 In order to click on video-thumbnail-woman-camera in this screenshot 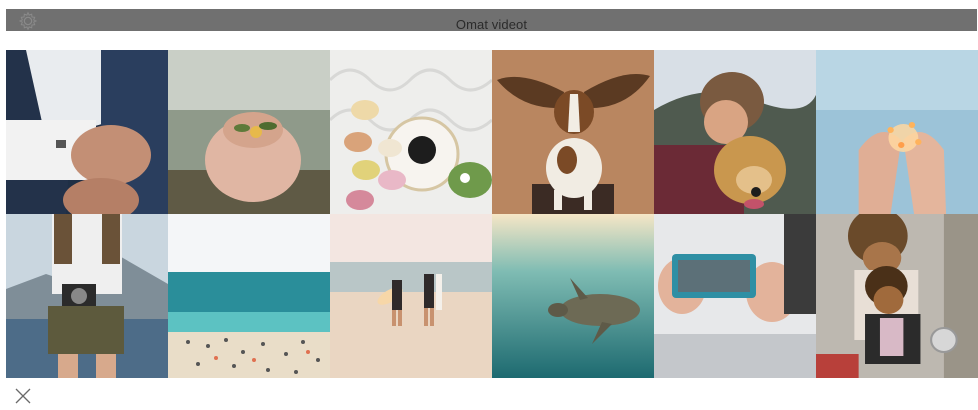, I will do `click(87, 296)`.